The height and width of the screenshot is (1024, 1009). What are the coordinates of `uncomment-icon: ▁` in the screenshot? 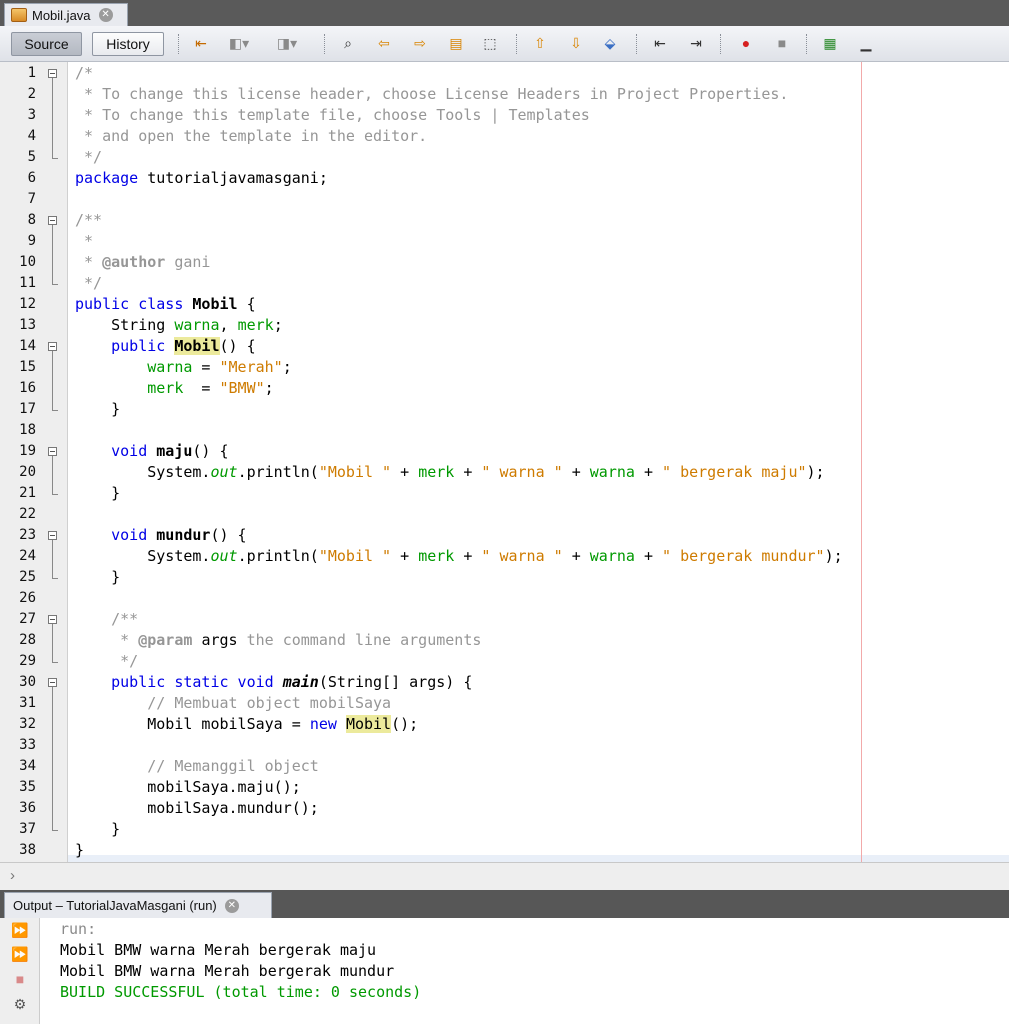 It's located at (866, 43).